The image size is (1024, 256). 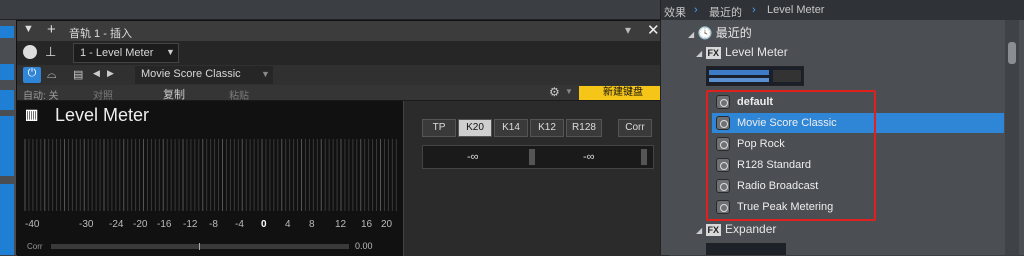 What do you see at coordinates (475, 128) in the screenshot?
I see `k20-button: K20` at bounding box center [475, 128].